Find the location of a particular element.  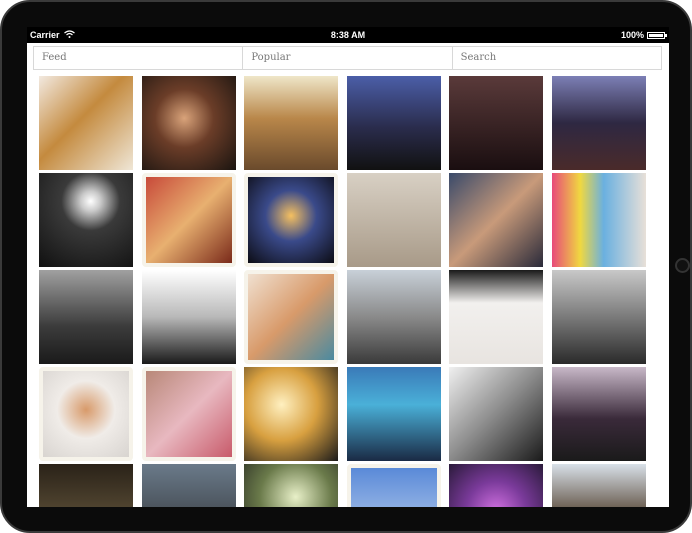

battery-icon is located at coordinates (657, 35).